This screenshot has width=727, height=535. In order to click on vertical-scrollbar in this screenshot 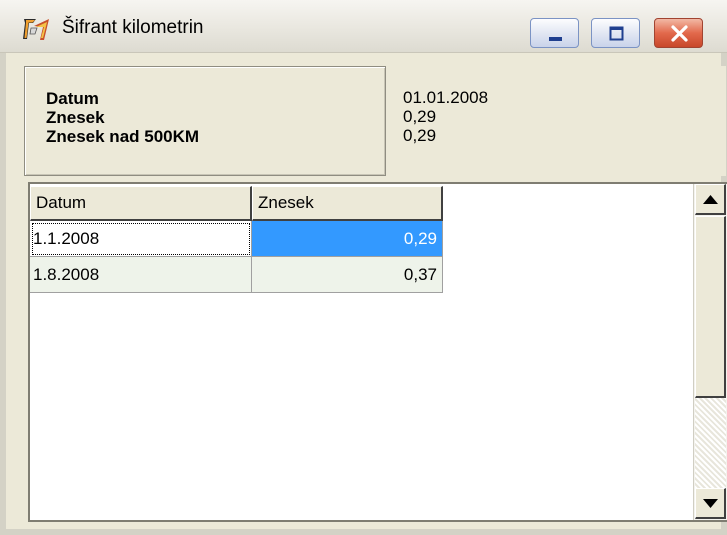, I will do `click(710, 352)`.